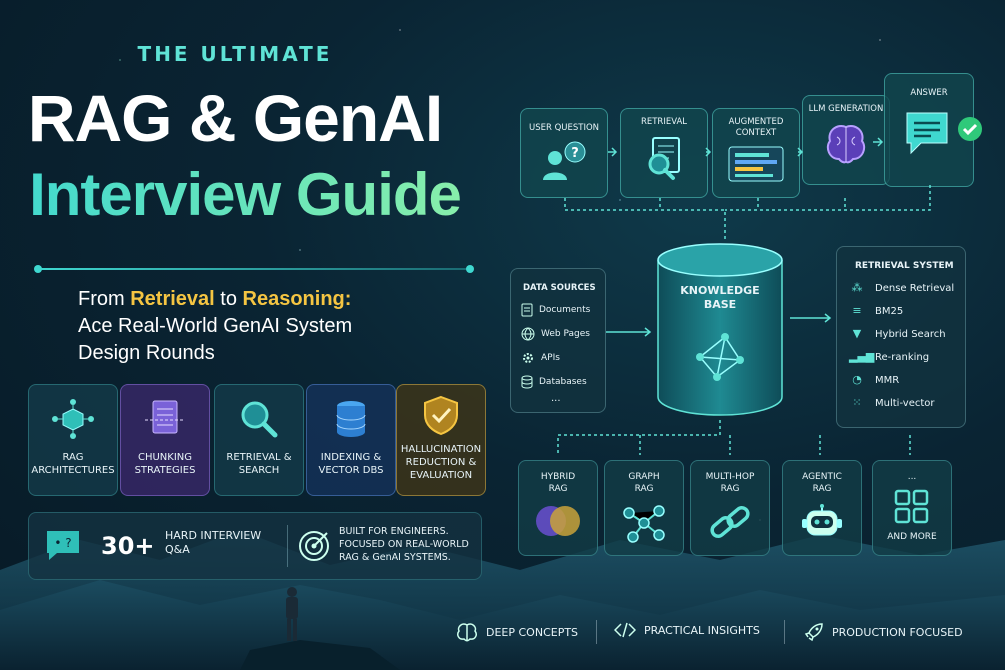 The width and height of the screenshot is (1005, 670). Describe the element at coordinates (687, 630) in the screenshot. I see `footer-item-practical-insights: PRACTICAL INSIGHTS` at that location.